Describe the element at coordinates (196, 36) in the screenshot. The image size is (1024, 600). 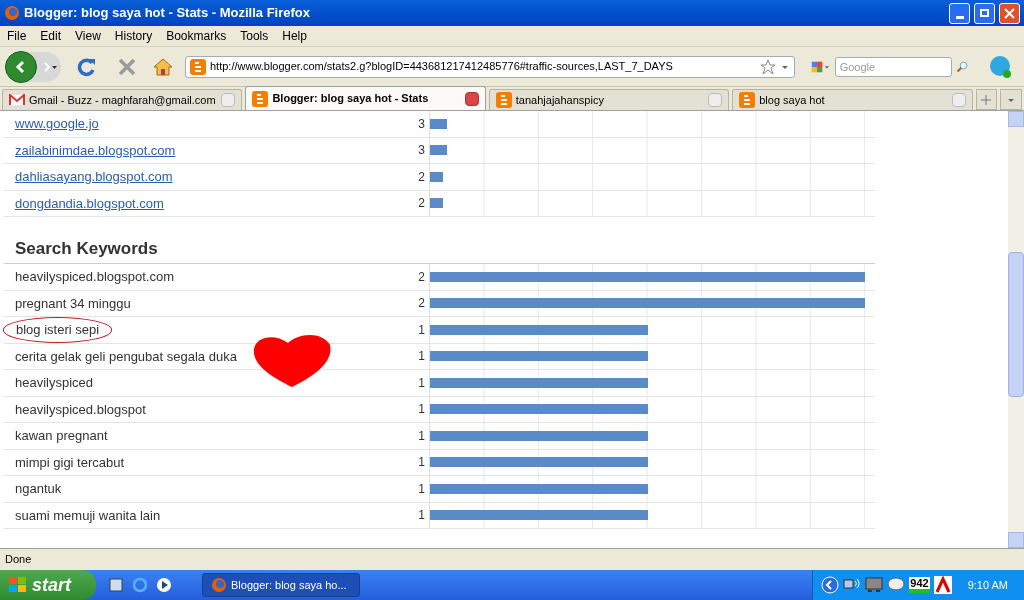
I see `menu-item: Bookmarks` at that location.